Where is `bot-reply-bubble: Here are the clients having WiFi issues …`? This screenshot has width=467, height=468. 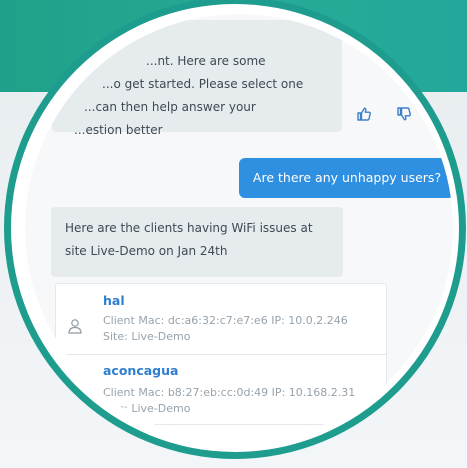 bot-reply-bubble: Here are the clients having WiFi issues … is located at coordinates (197, 242).